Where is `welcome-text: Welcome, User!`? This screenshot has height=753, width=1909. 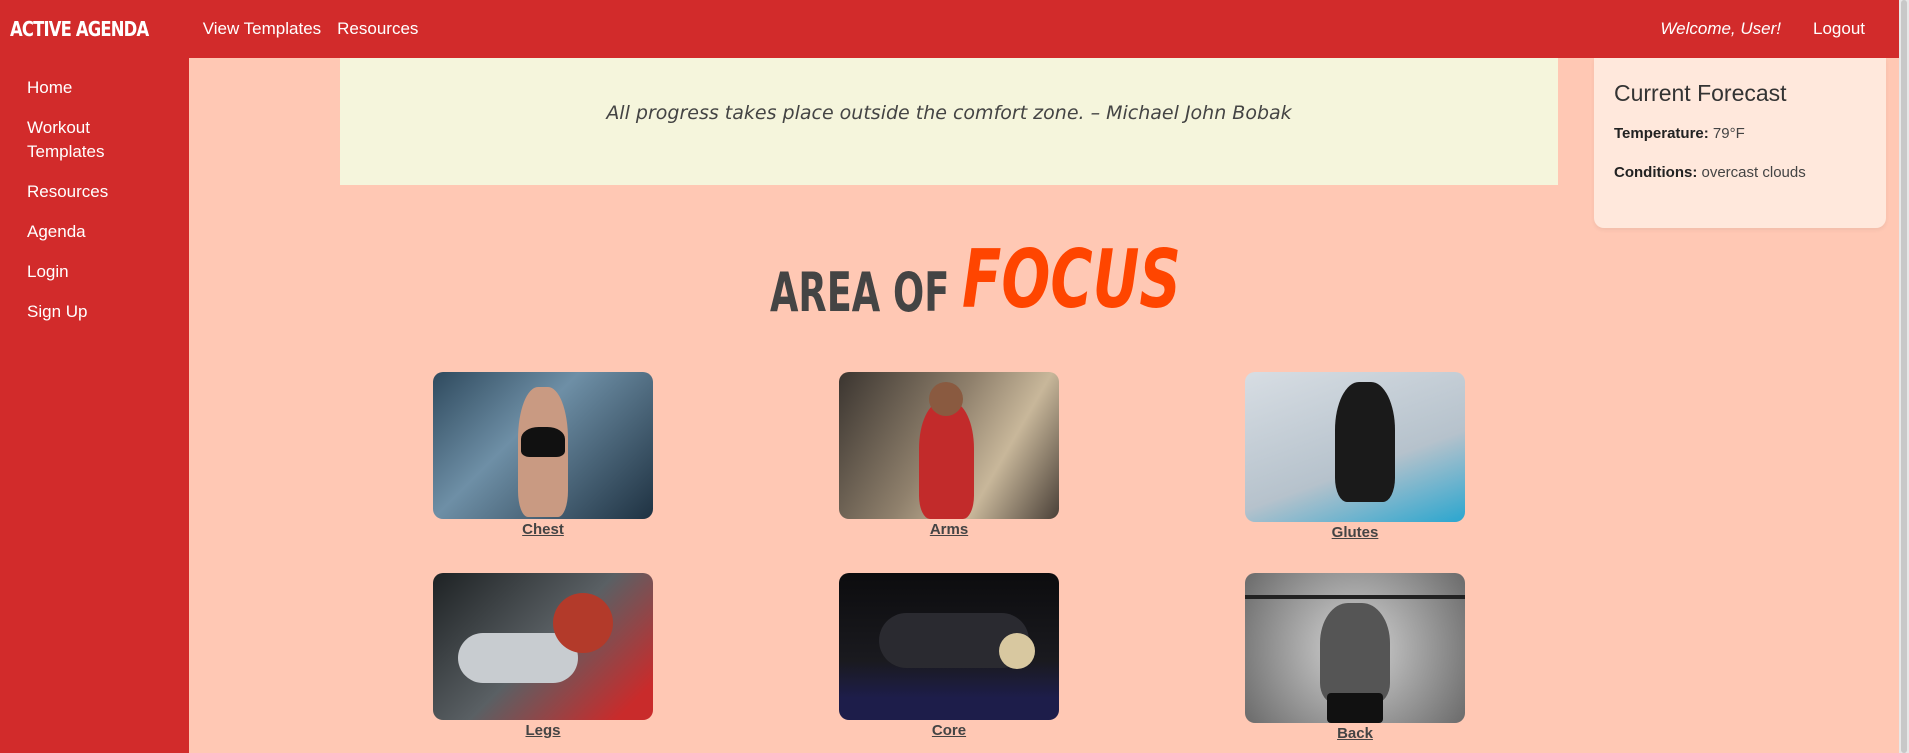
welcome-text: Welcome, User! is located at coordinates (1720, 28).